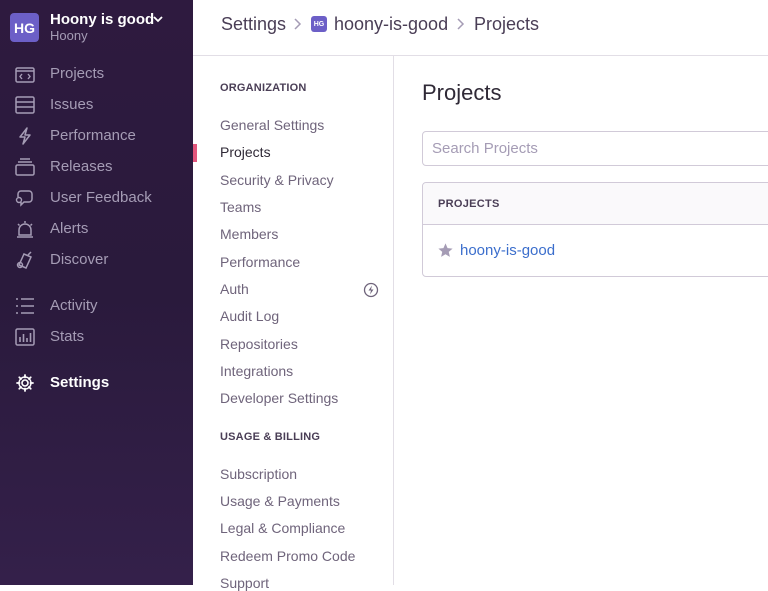  Describe the element at coordinates (277, 180) in the screenshot. I see `settings-nav-security-privacy: Security & Privacy` at that location.